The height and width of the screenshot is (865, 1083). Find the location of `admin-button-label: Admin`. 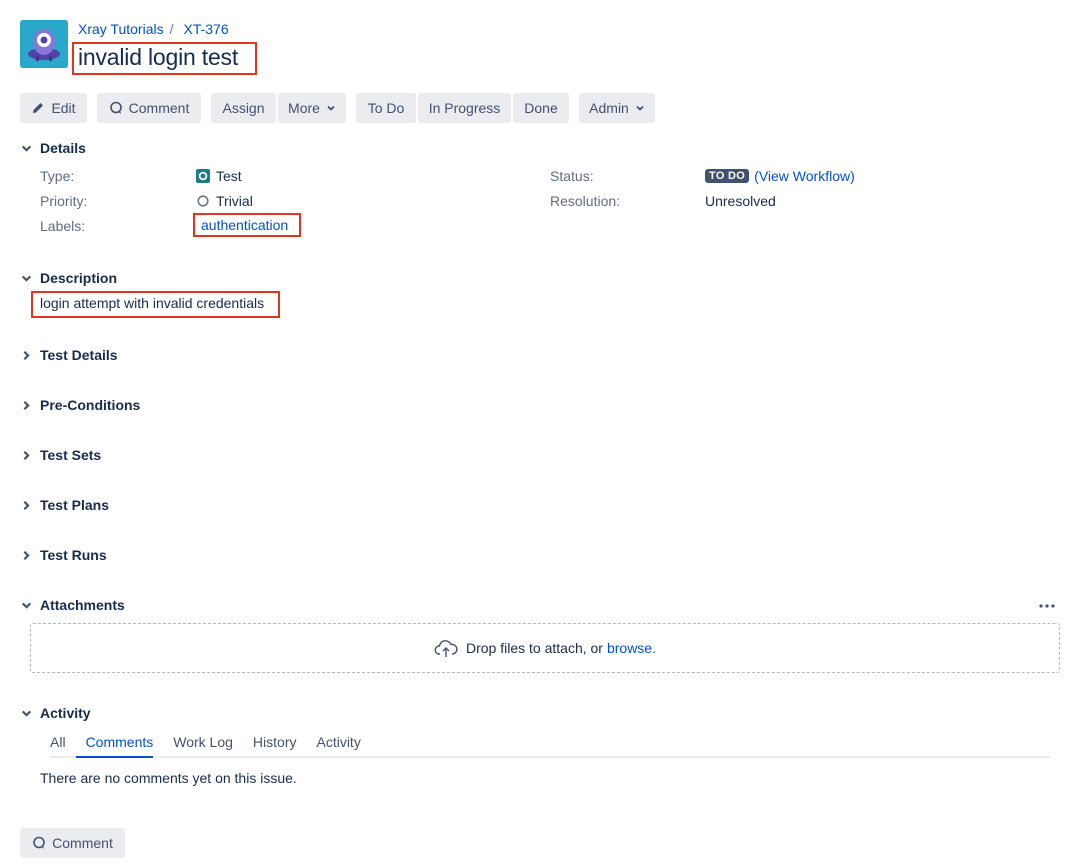

admin-button-label: Admin is located at coordinates (609, 108).